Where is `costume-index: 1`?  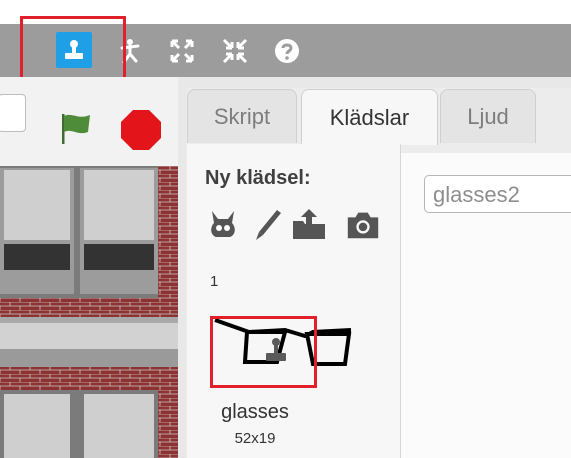
costume-index: 1 is located at coordinates (214, 281).